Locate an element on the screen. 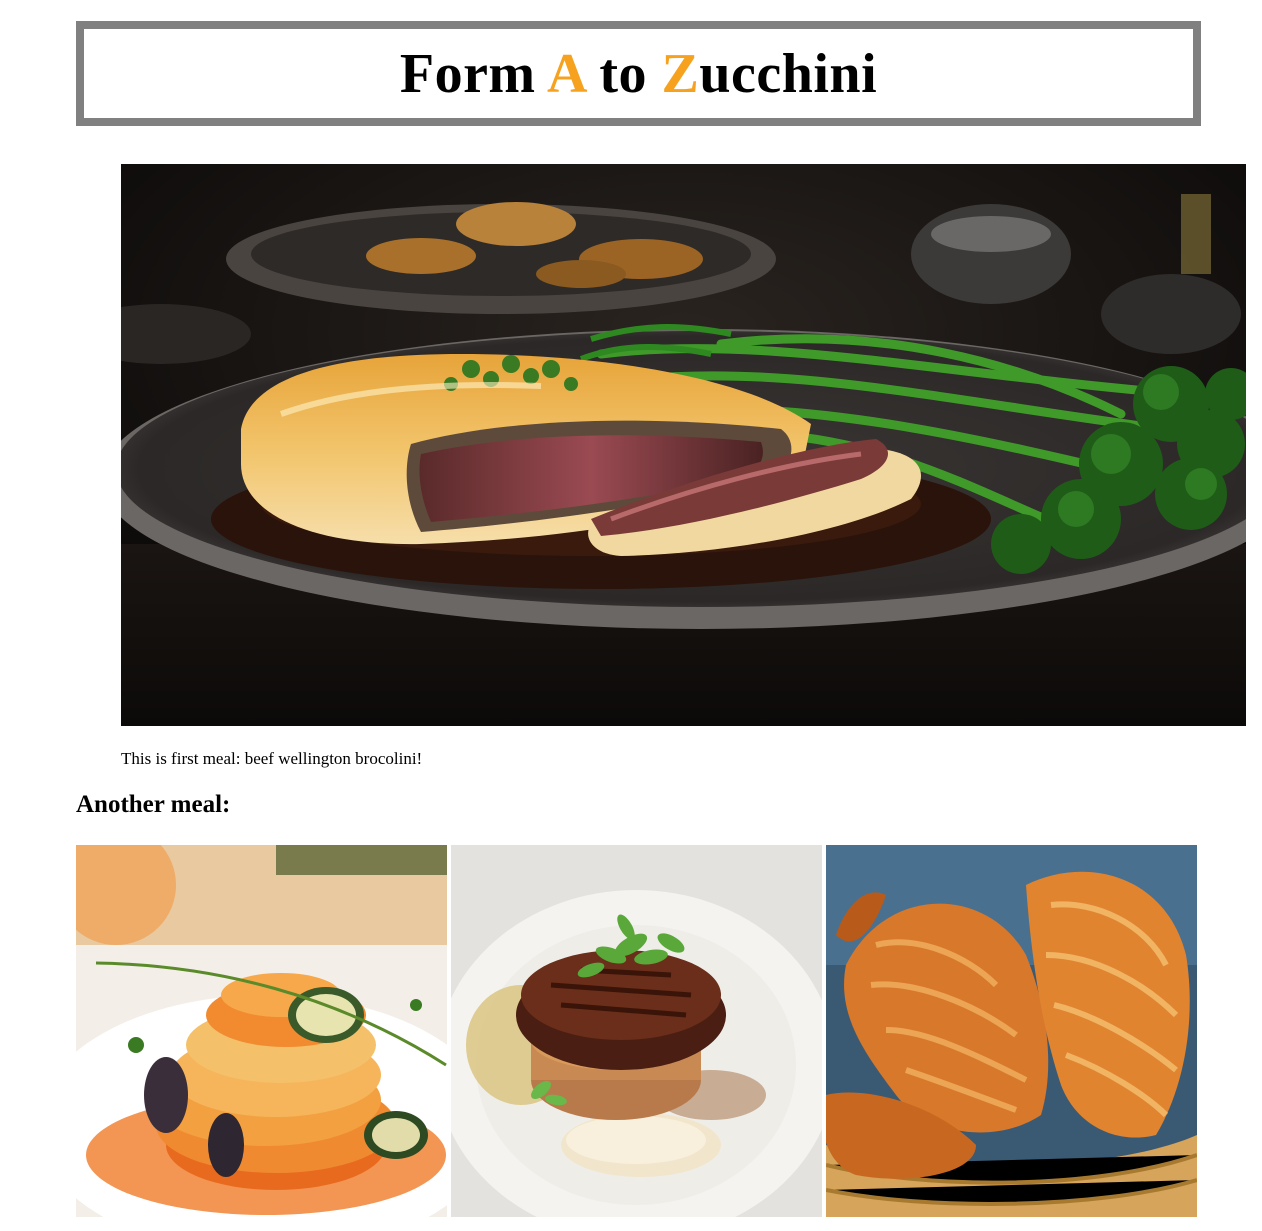 This screenshot has height=1231, width=1262. gallery-image-steak is located at coordinates (636, 1031).